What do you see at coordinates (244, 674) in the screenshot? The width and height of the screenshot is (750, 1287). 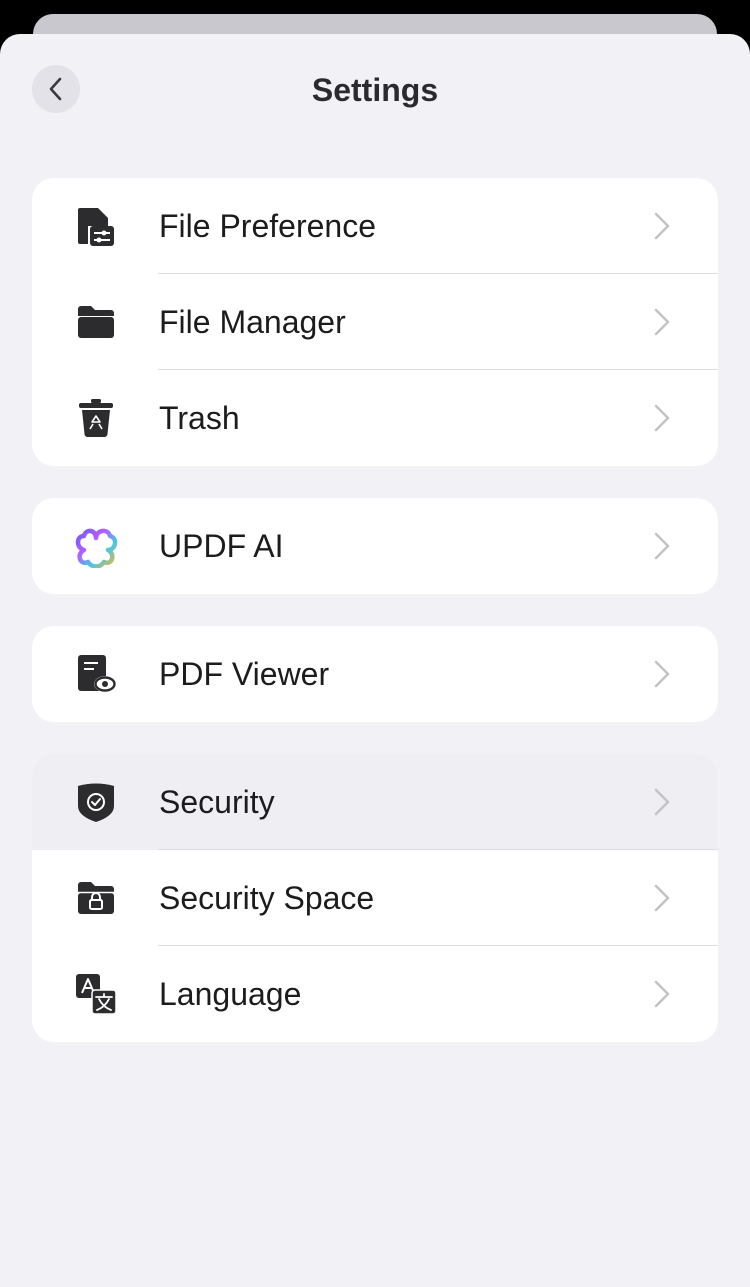 I see `settings-item-label: PDF Viewer` at bounding box center [244, 674].